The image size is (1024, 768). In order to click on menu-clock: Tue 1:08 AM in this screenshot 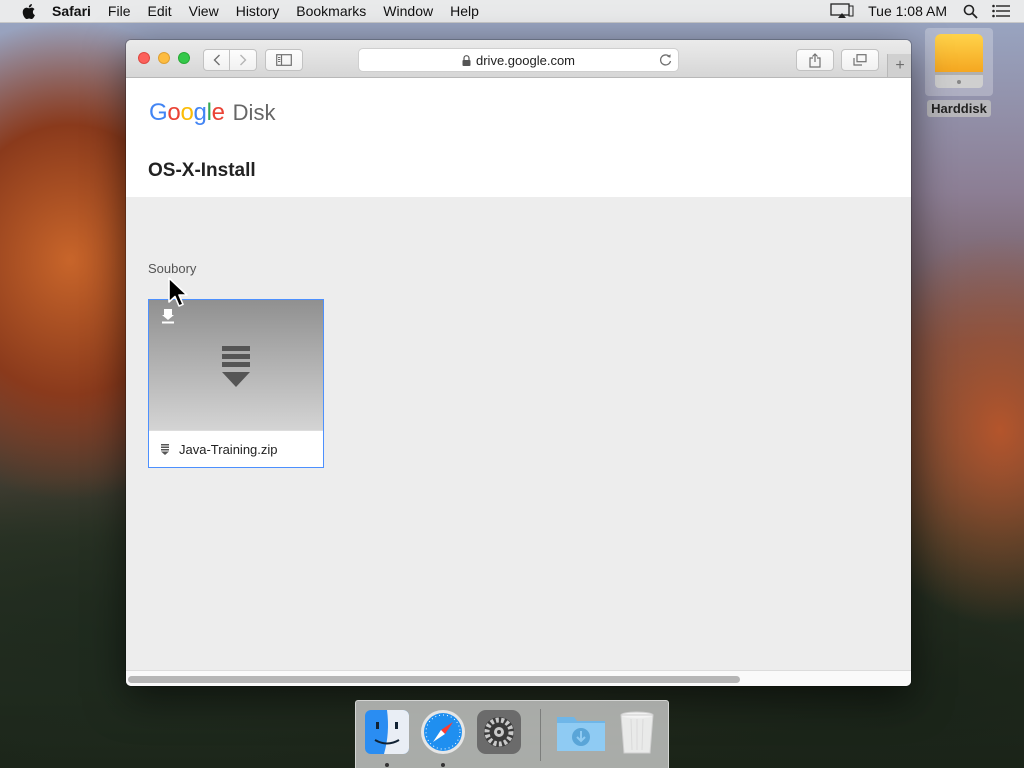, I will do `click(907, 11)`.